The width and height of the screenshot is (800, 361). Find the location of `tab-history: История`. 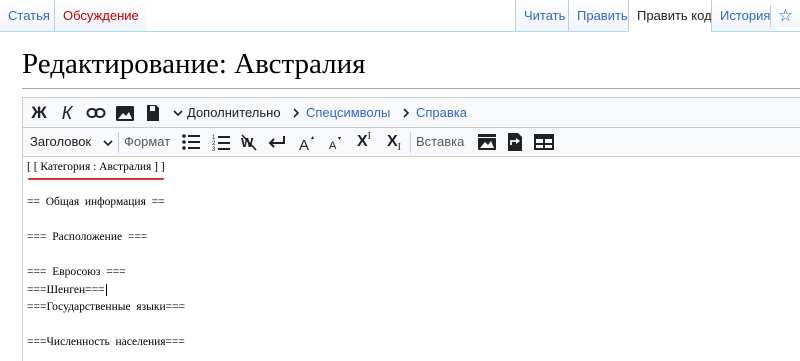

tab-history: История is located at coordinates (745, 15).